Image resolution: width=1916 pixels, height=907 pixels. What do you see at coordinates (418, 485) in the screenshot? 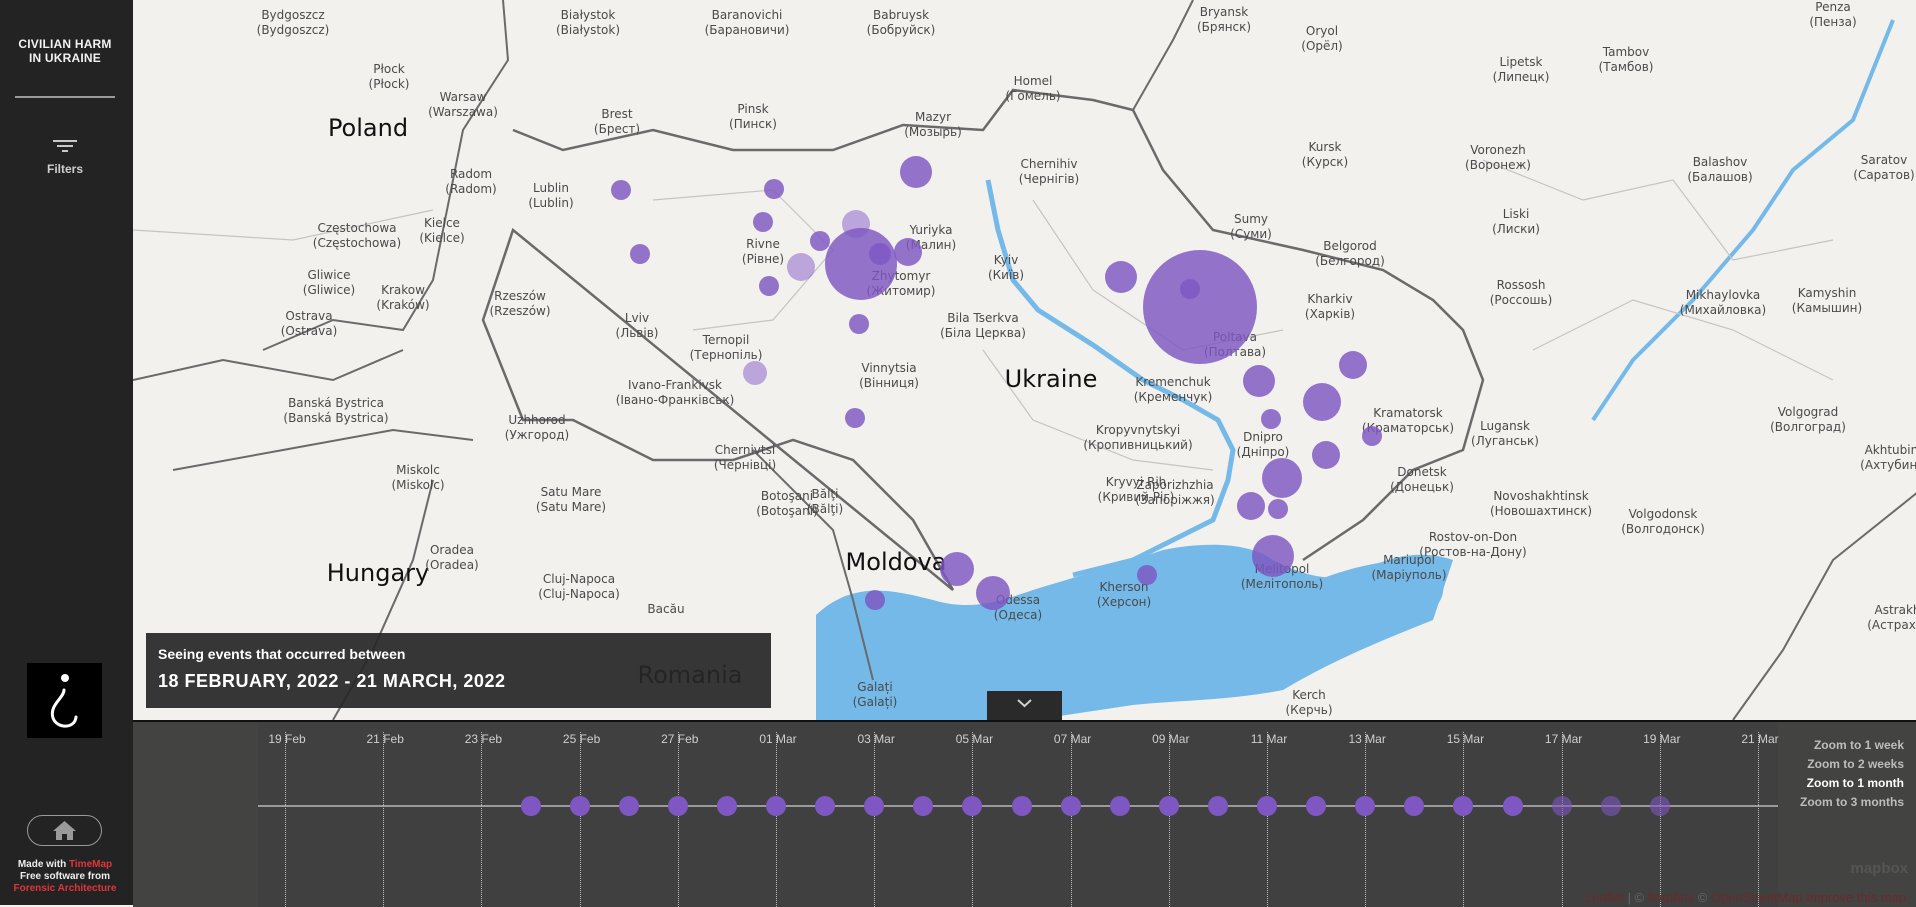
I see `city-local-name: (Miskolc)` at bounding box center [418, 485].